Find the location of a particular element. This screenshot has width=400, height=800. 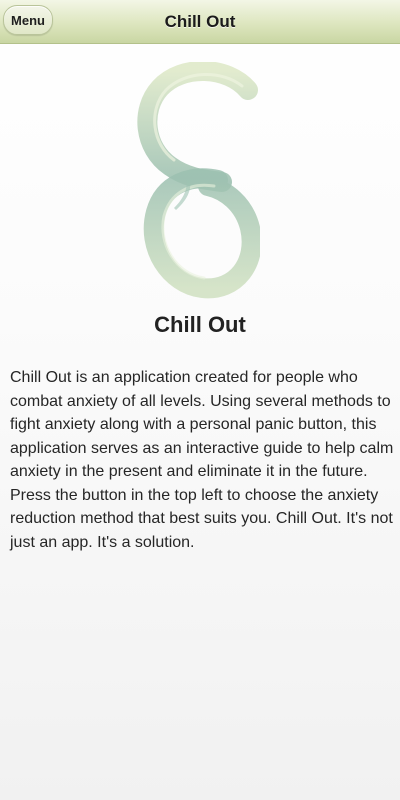

header-bar: Menu Chill Out is located at coordinates (200, 22).